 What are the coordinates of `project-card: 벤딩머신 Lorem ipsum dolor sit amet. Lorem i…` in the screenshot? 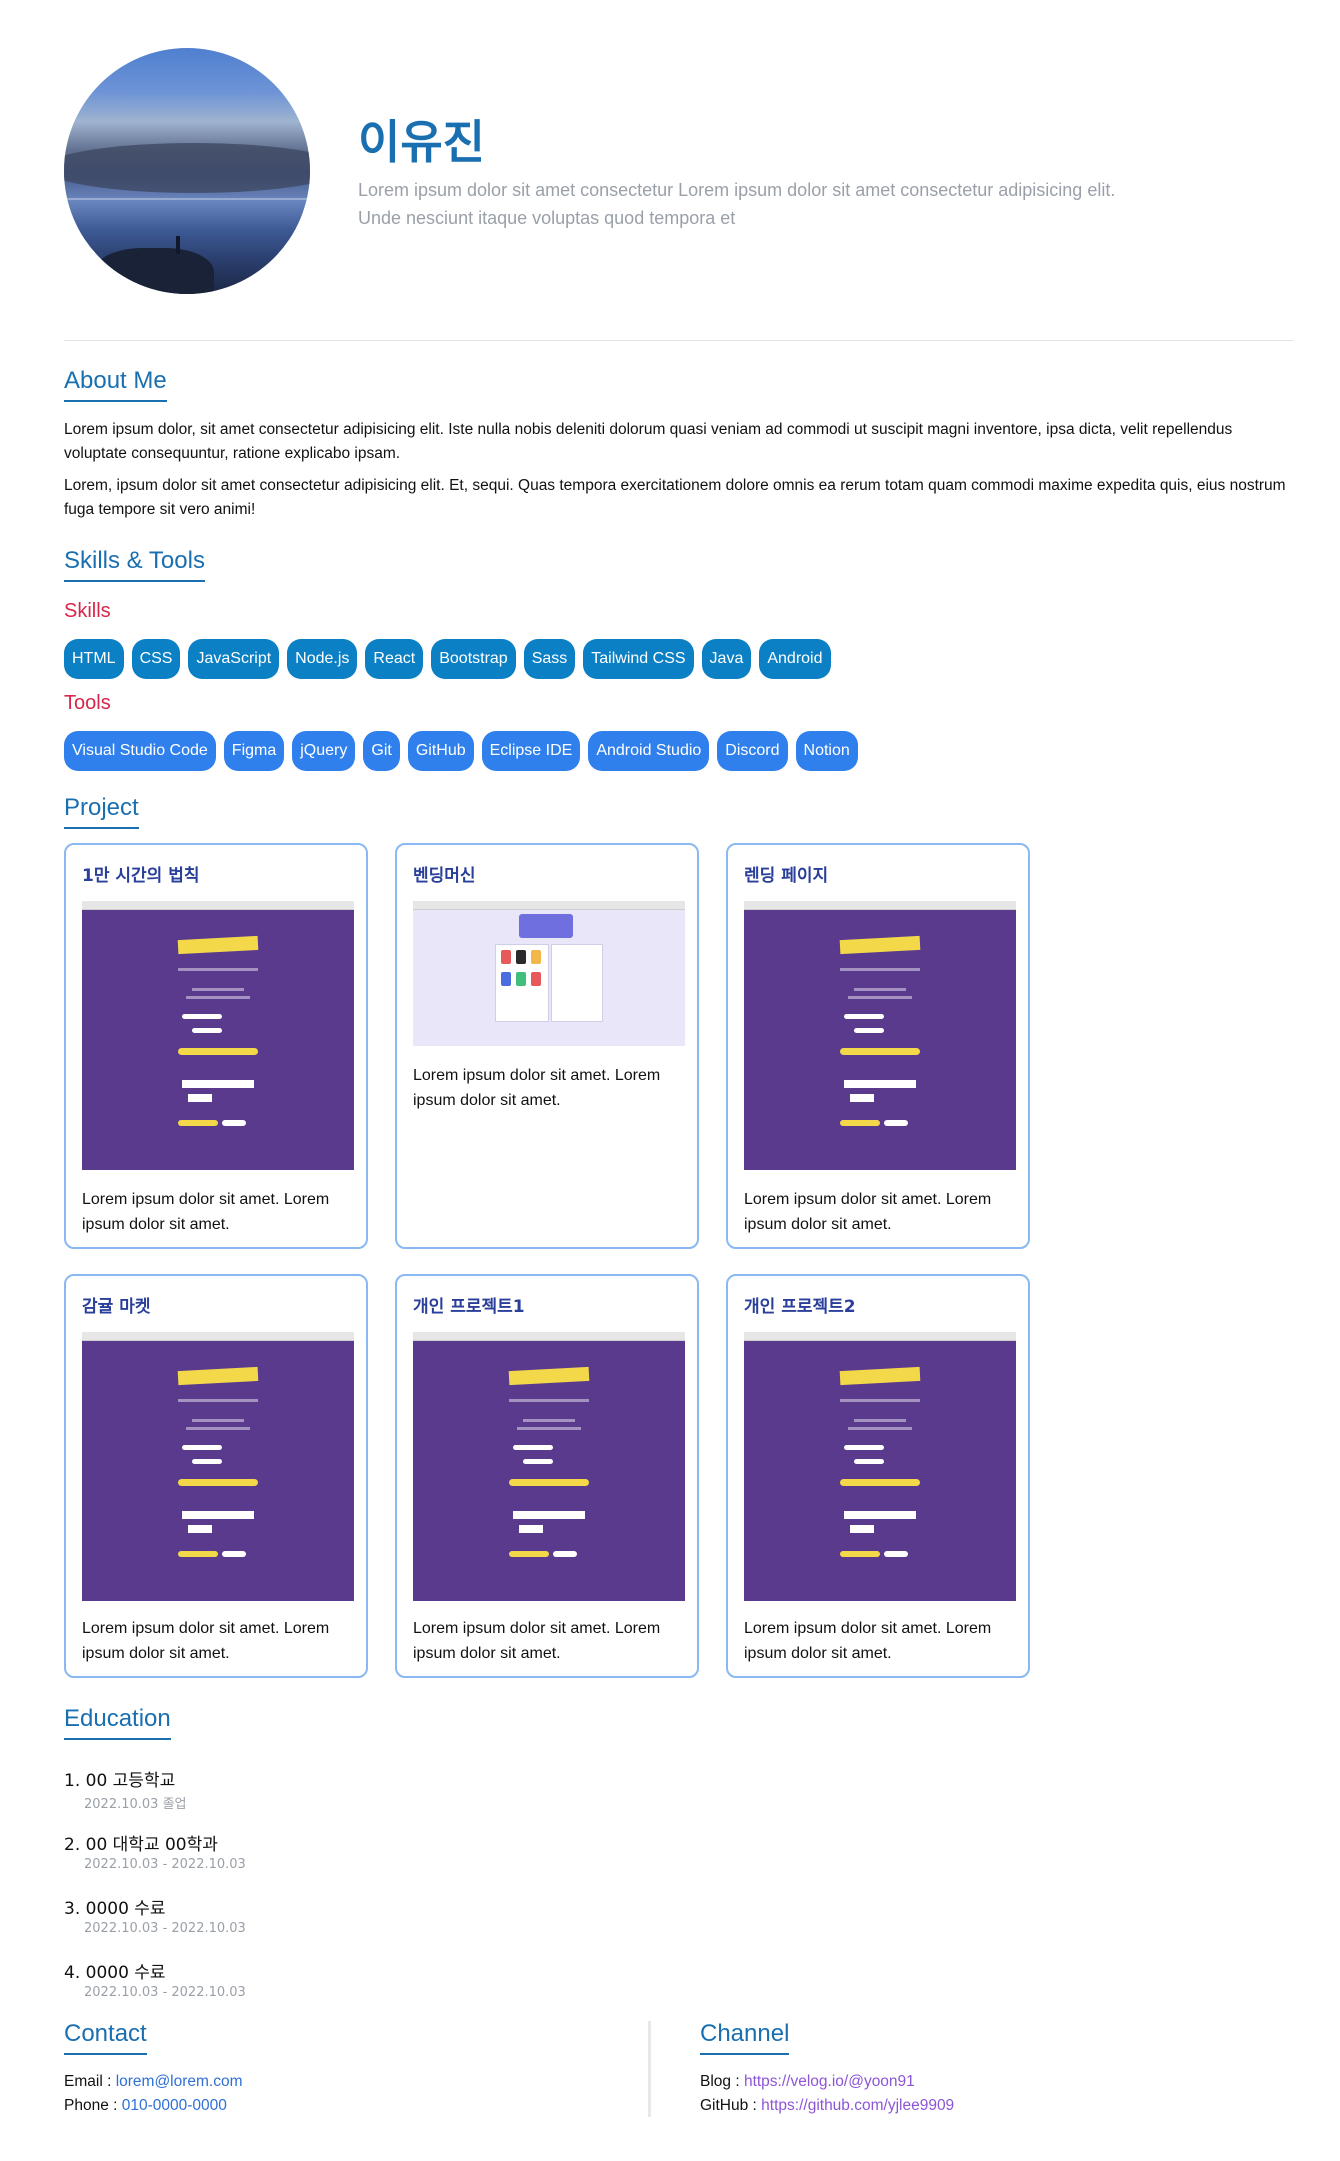 It's located at (547, 1046).